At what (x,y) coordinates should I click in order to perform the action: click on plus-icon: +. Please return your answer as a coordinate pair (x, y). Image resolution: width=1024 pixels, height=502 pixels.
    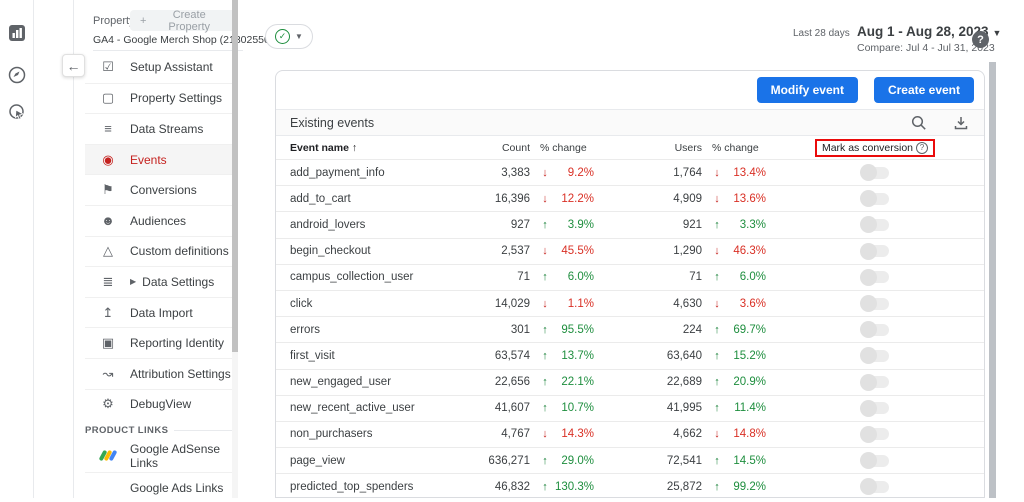
    Looking at the image, I should click on (143, 20).